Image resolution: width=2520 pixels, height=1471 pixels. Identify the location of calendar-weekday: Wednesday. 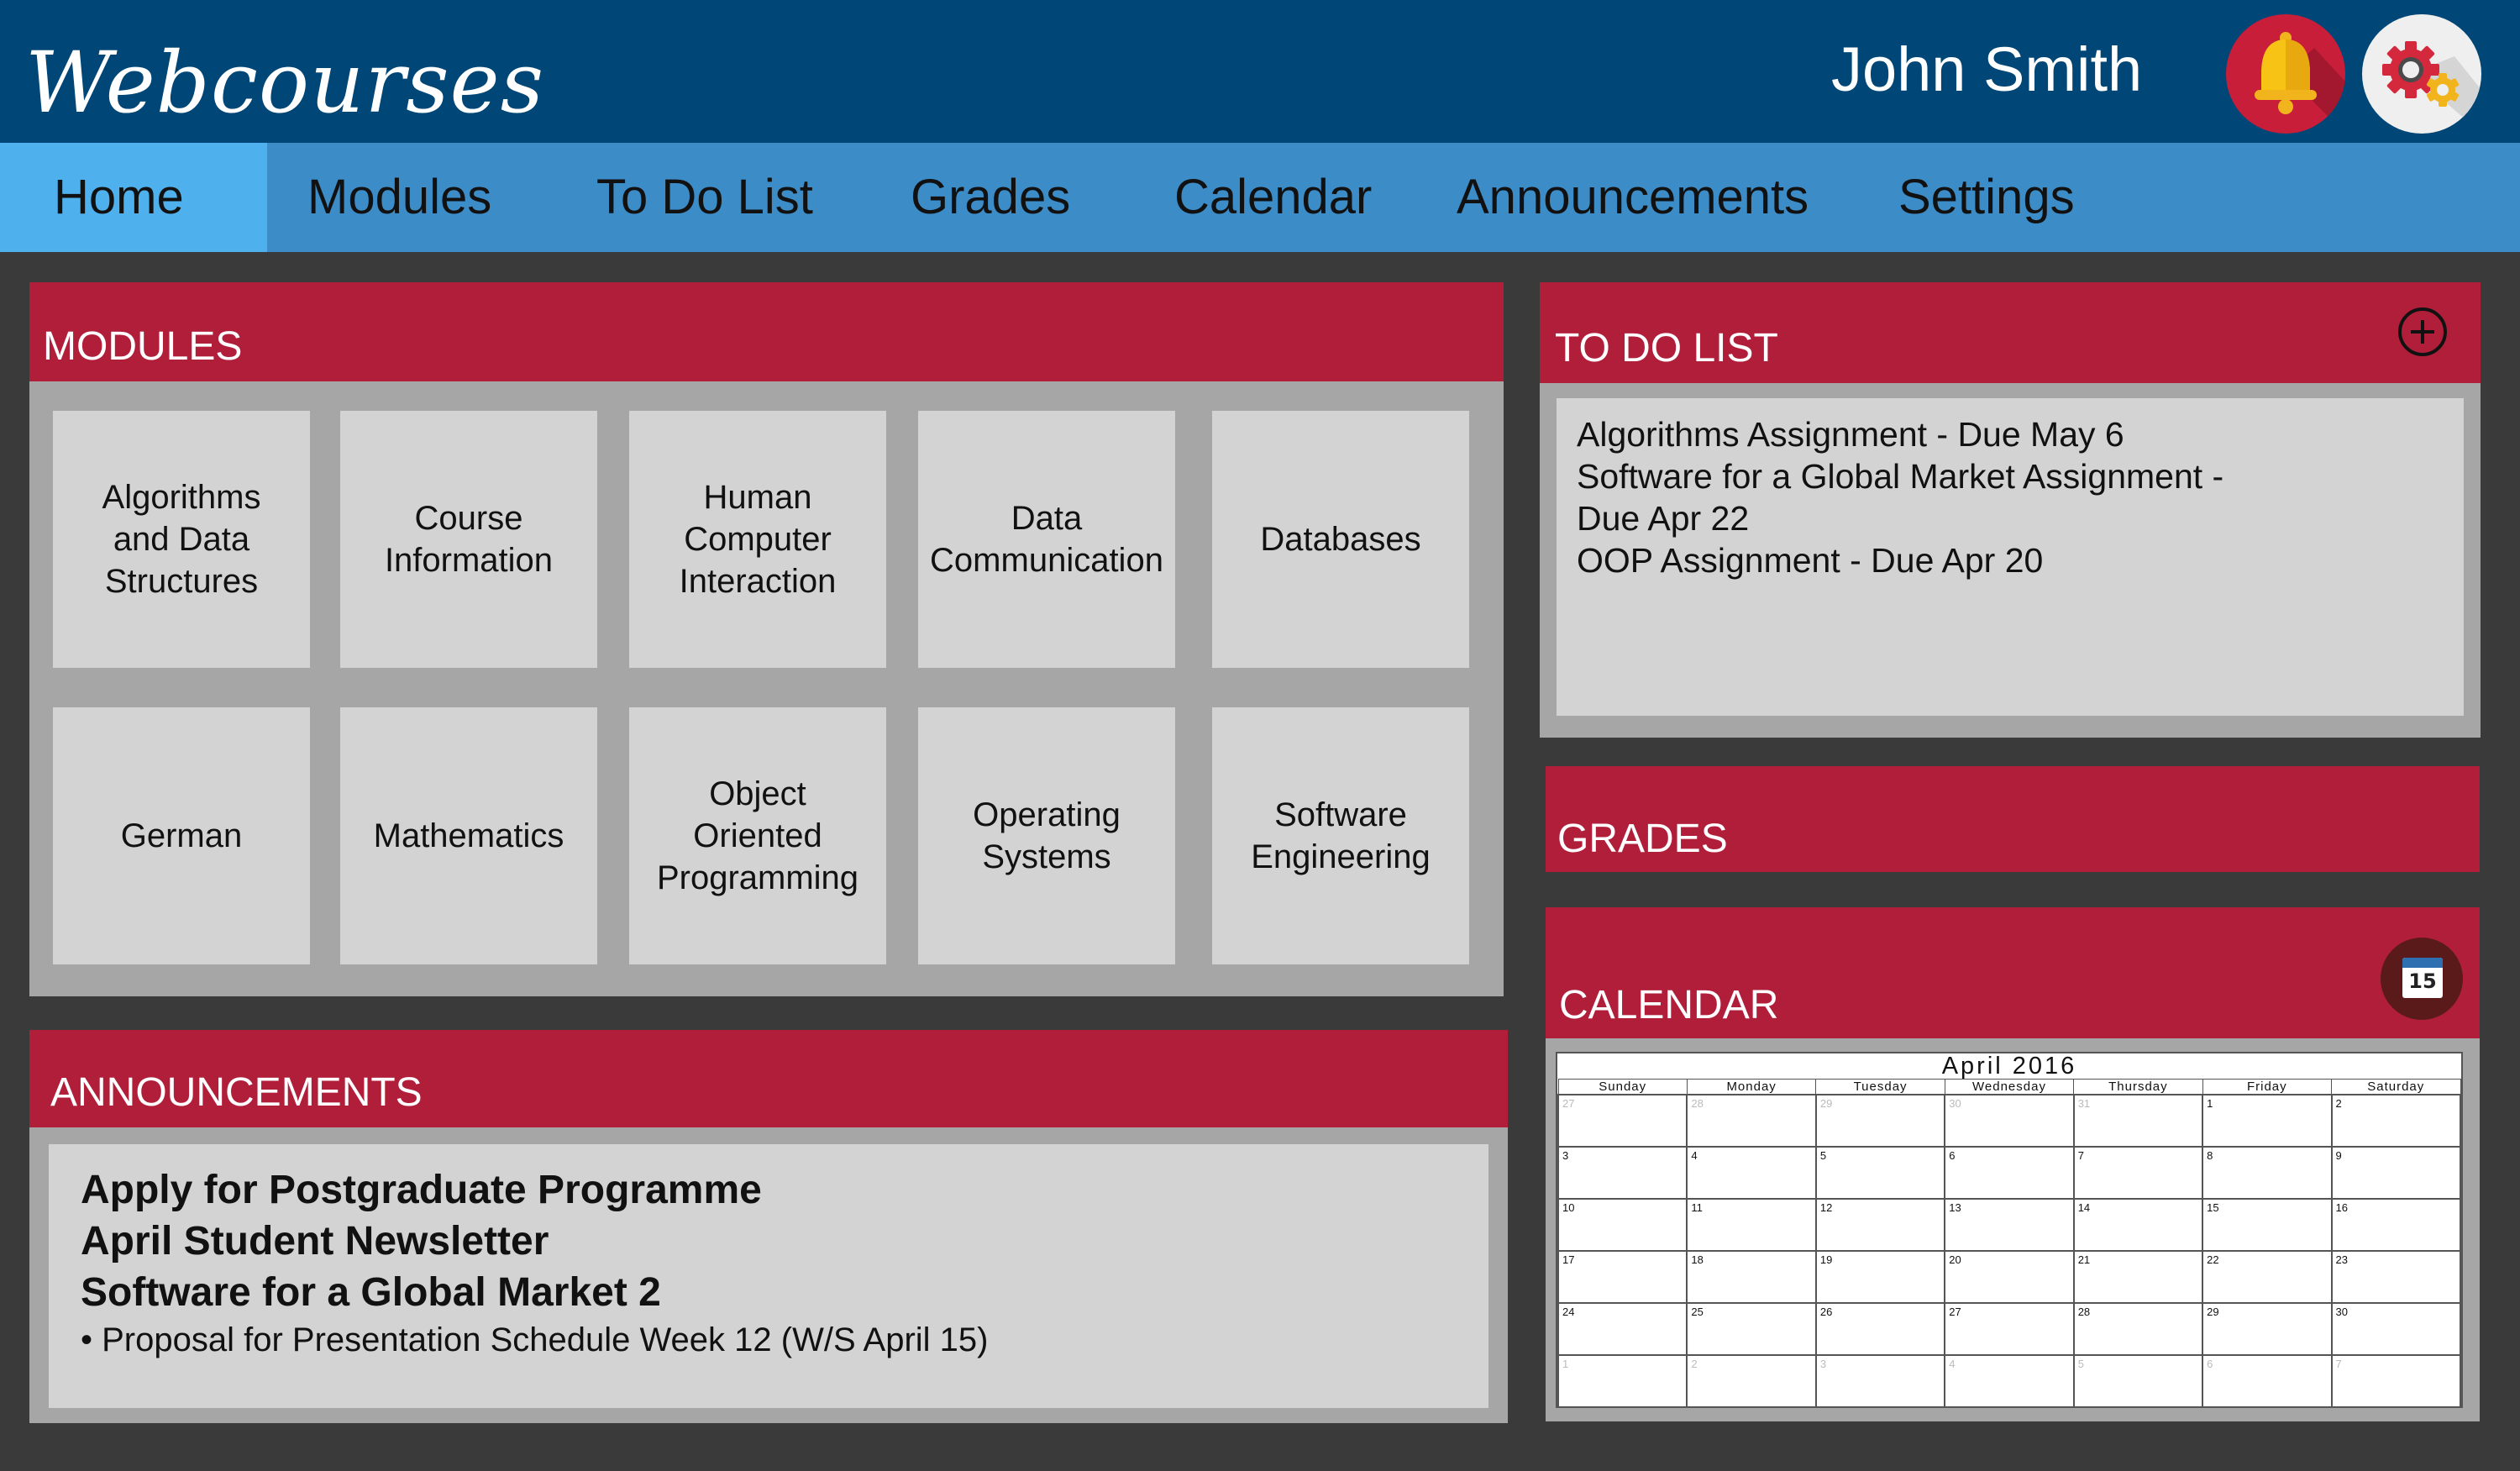
(2009, 1087).